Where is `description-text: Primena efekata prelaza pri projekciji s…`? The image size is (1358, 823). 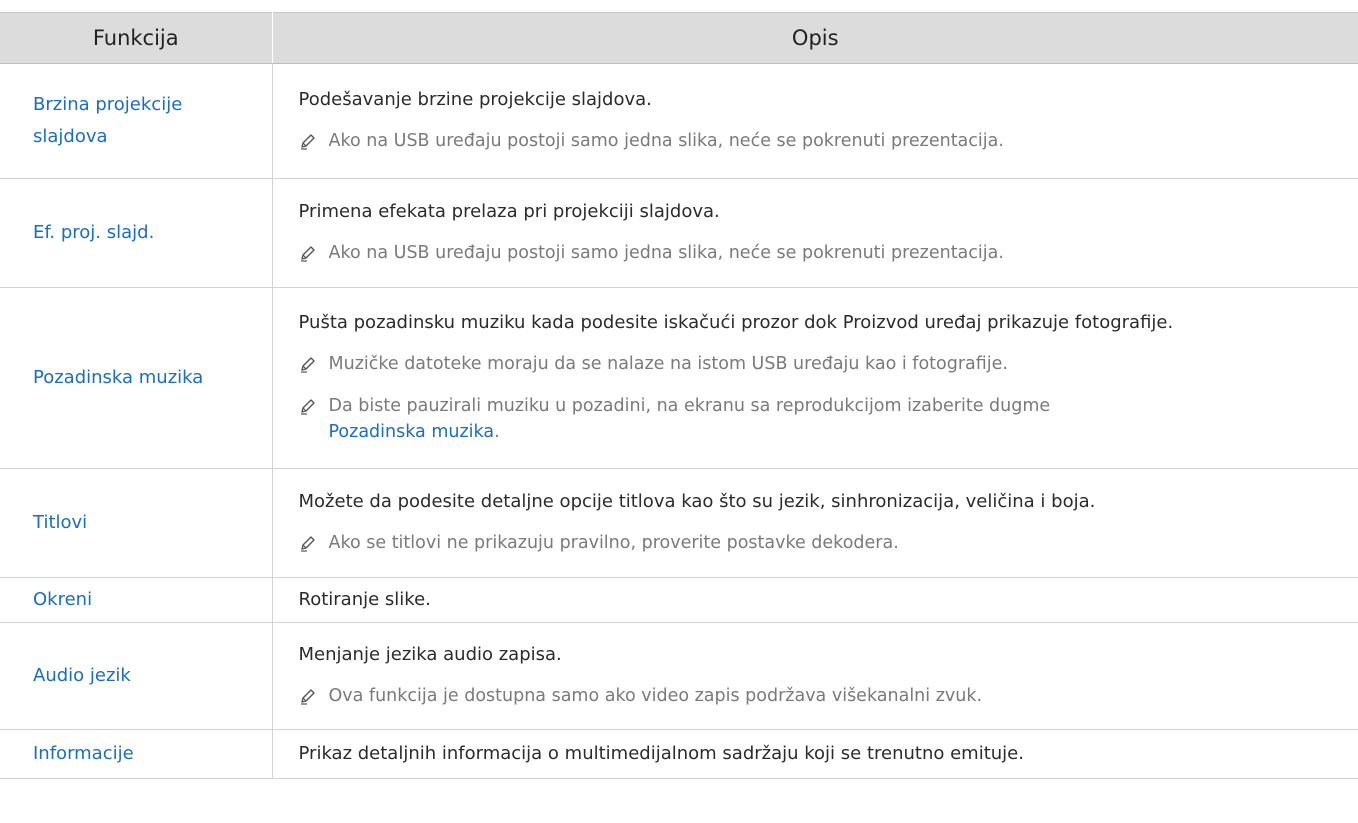 description-text: Primena efekata prelaza pri projekciji s… is located at coordinates (509, 211).